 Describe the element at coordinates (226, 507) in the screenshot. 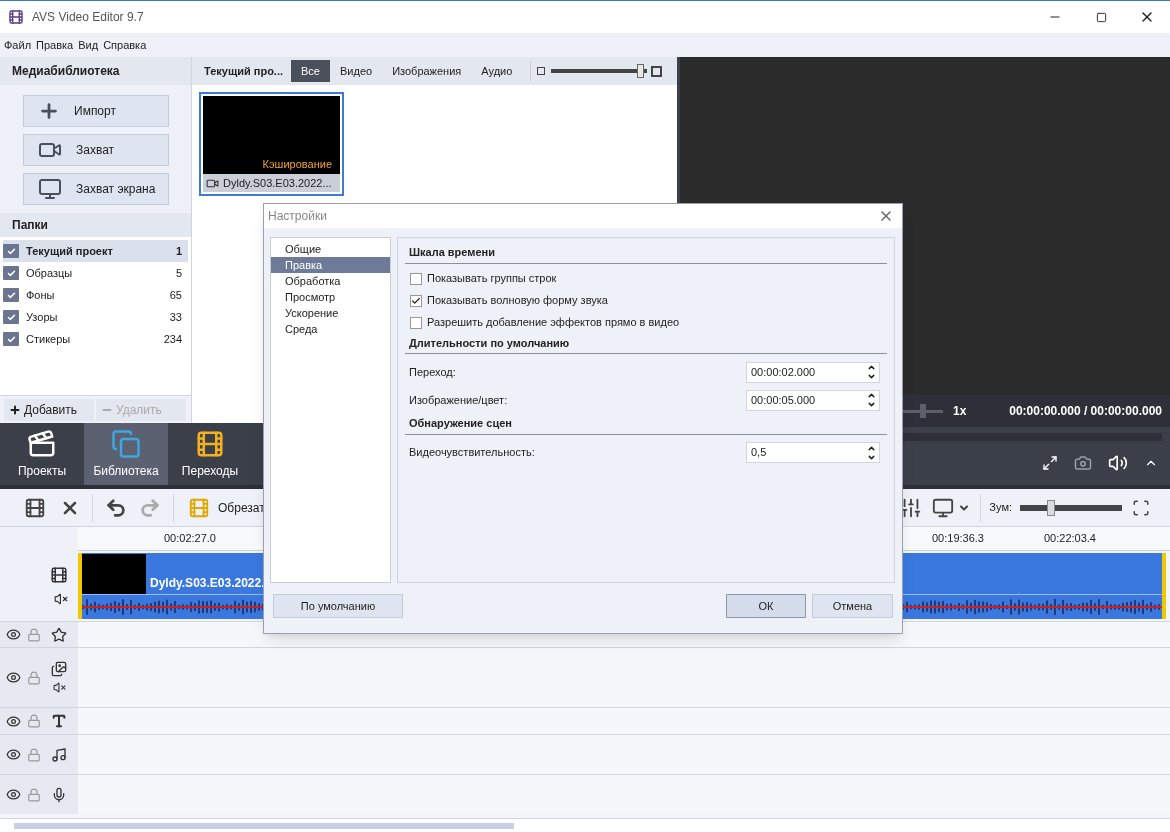

I see `trim-button: Обрезат` at that location.